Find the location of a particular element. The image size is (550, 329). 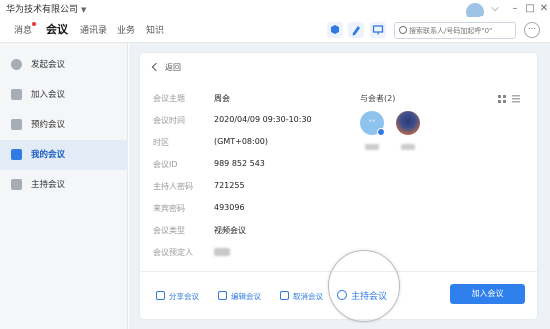

field-value: (GMT+08:00) is located at coordinates (241, 141).